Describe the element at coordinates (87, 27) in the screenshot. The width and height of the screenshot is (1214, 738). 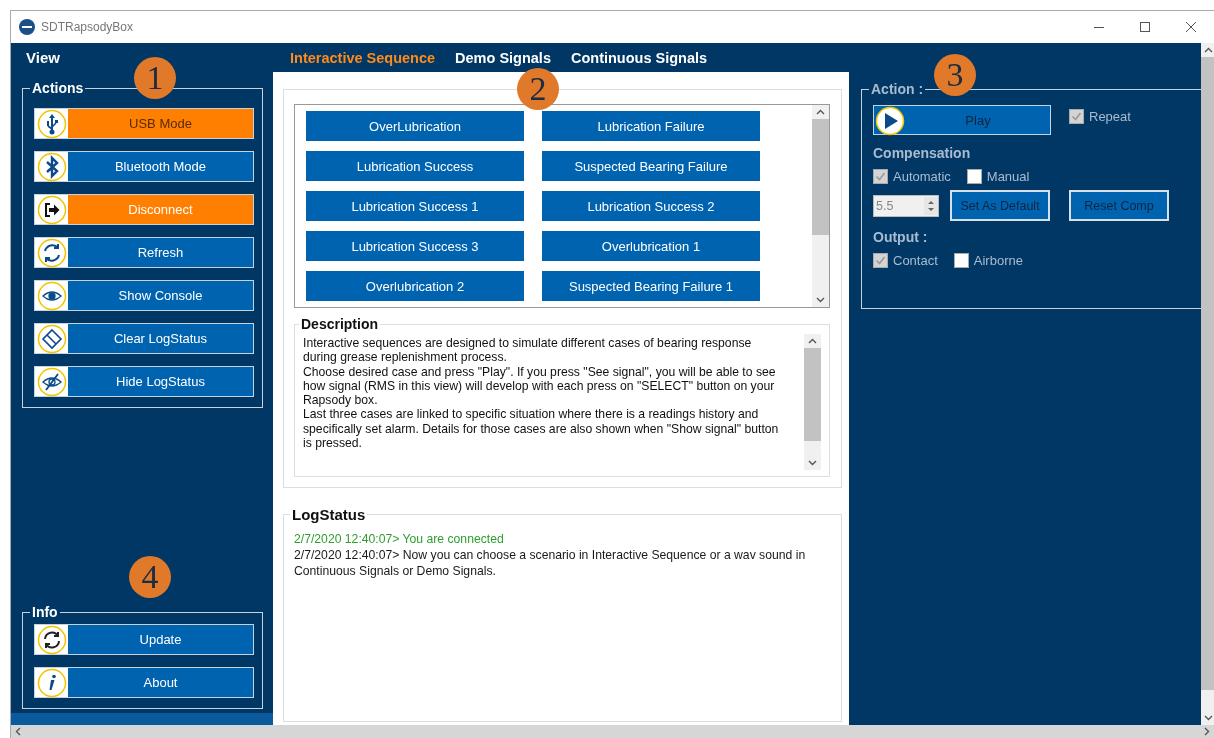
I see `window-title: SDTRapsodyBox` at that location.